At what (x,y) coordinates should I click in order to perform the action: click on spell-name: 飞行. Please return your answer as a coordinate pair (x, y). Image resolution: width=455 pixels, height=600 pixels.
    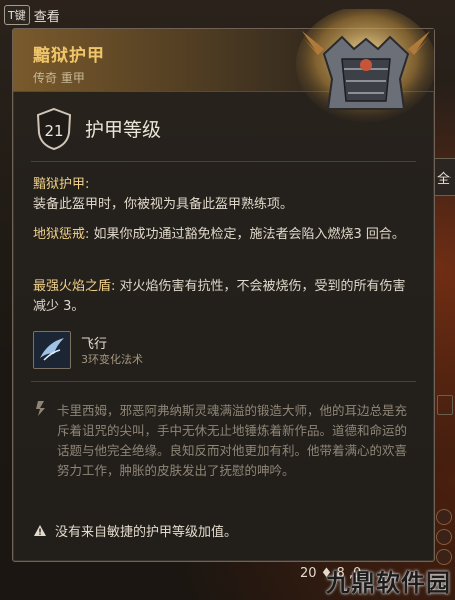
    Looking at the image, I should click on (94, 344).